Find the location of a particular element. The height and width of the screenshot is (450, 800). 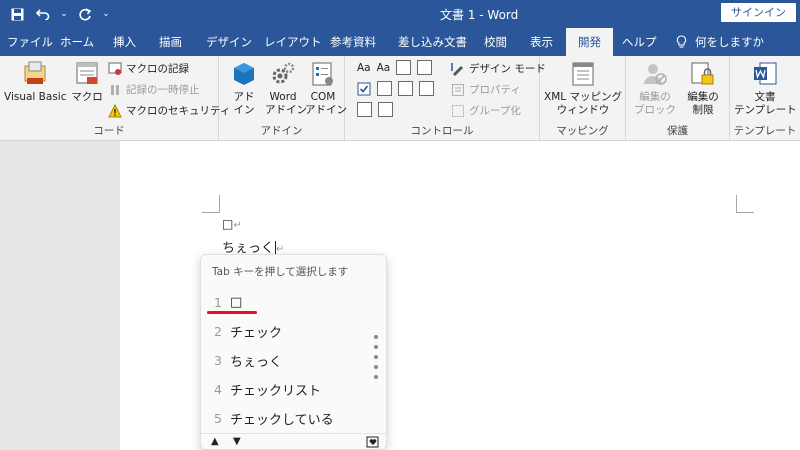

page-down-button: ▼ is located at coordinates (237, 441).